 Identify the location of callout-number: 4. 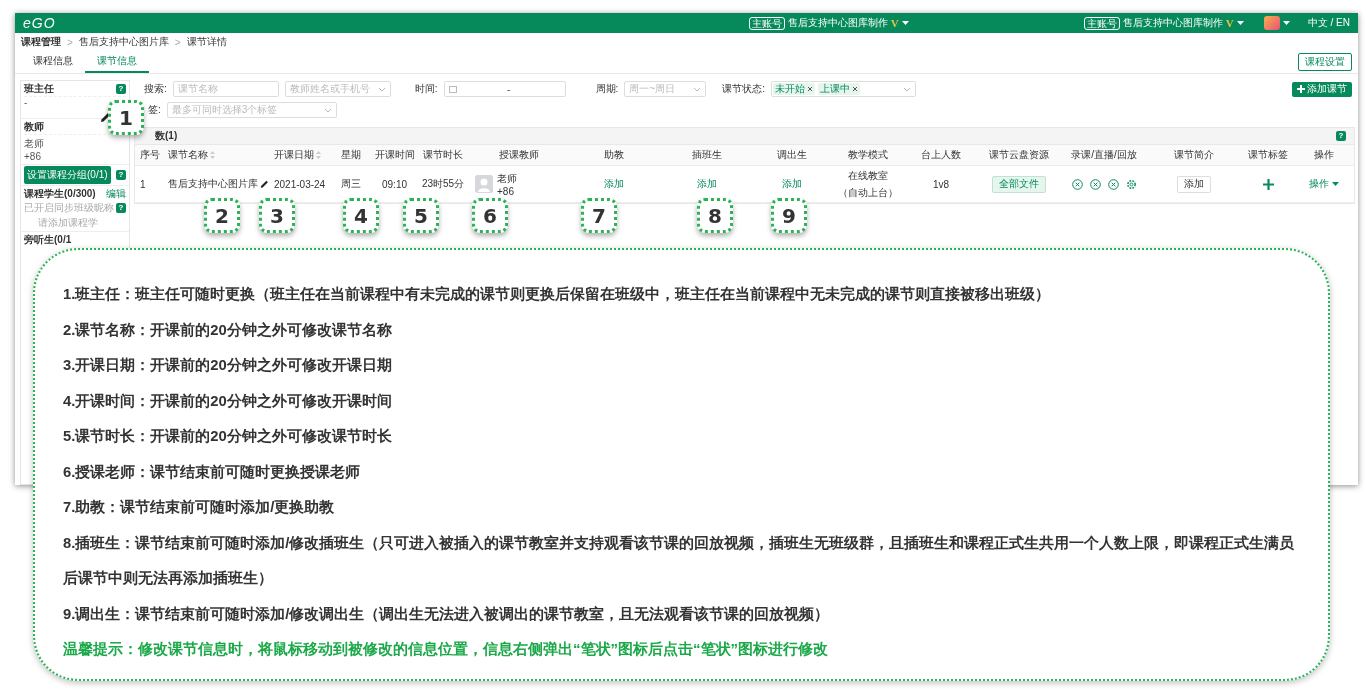
(361, 215).